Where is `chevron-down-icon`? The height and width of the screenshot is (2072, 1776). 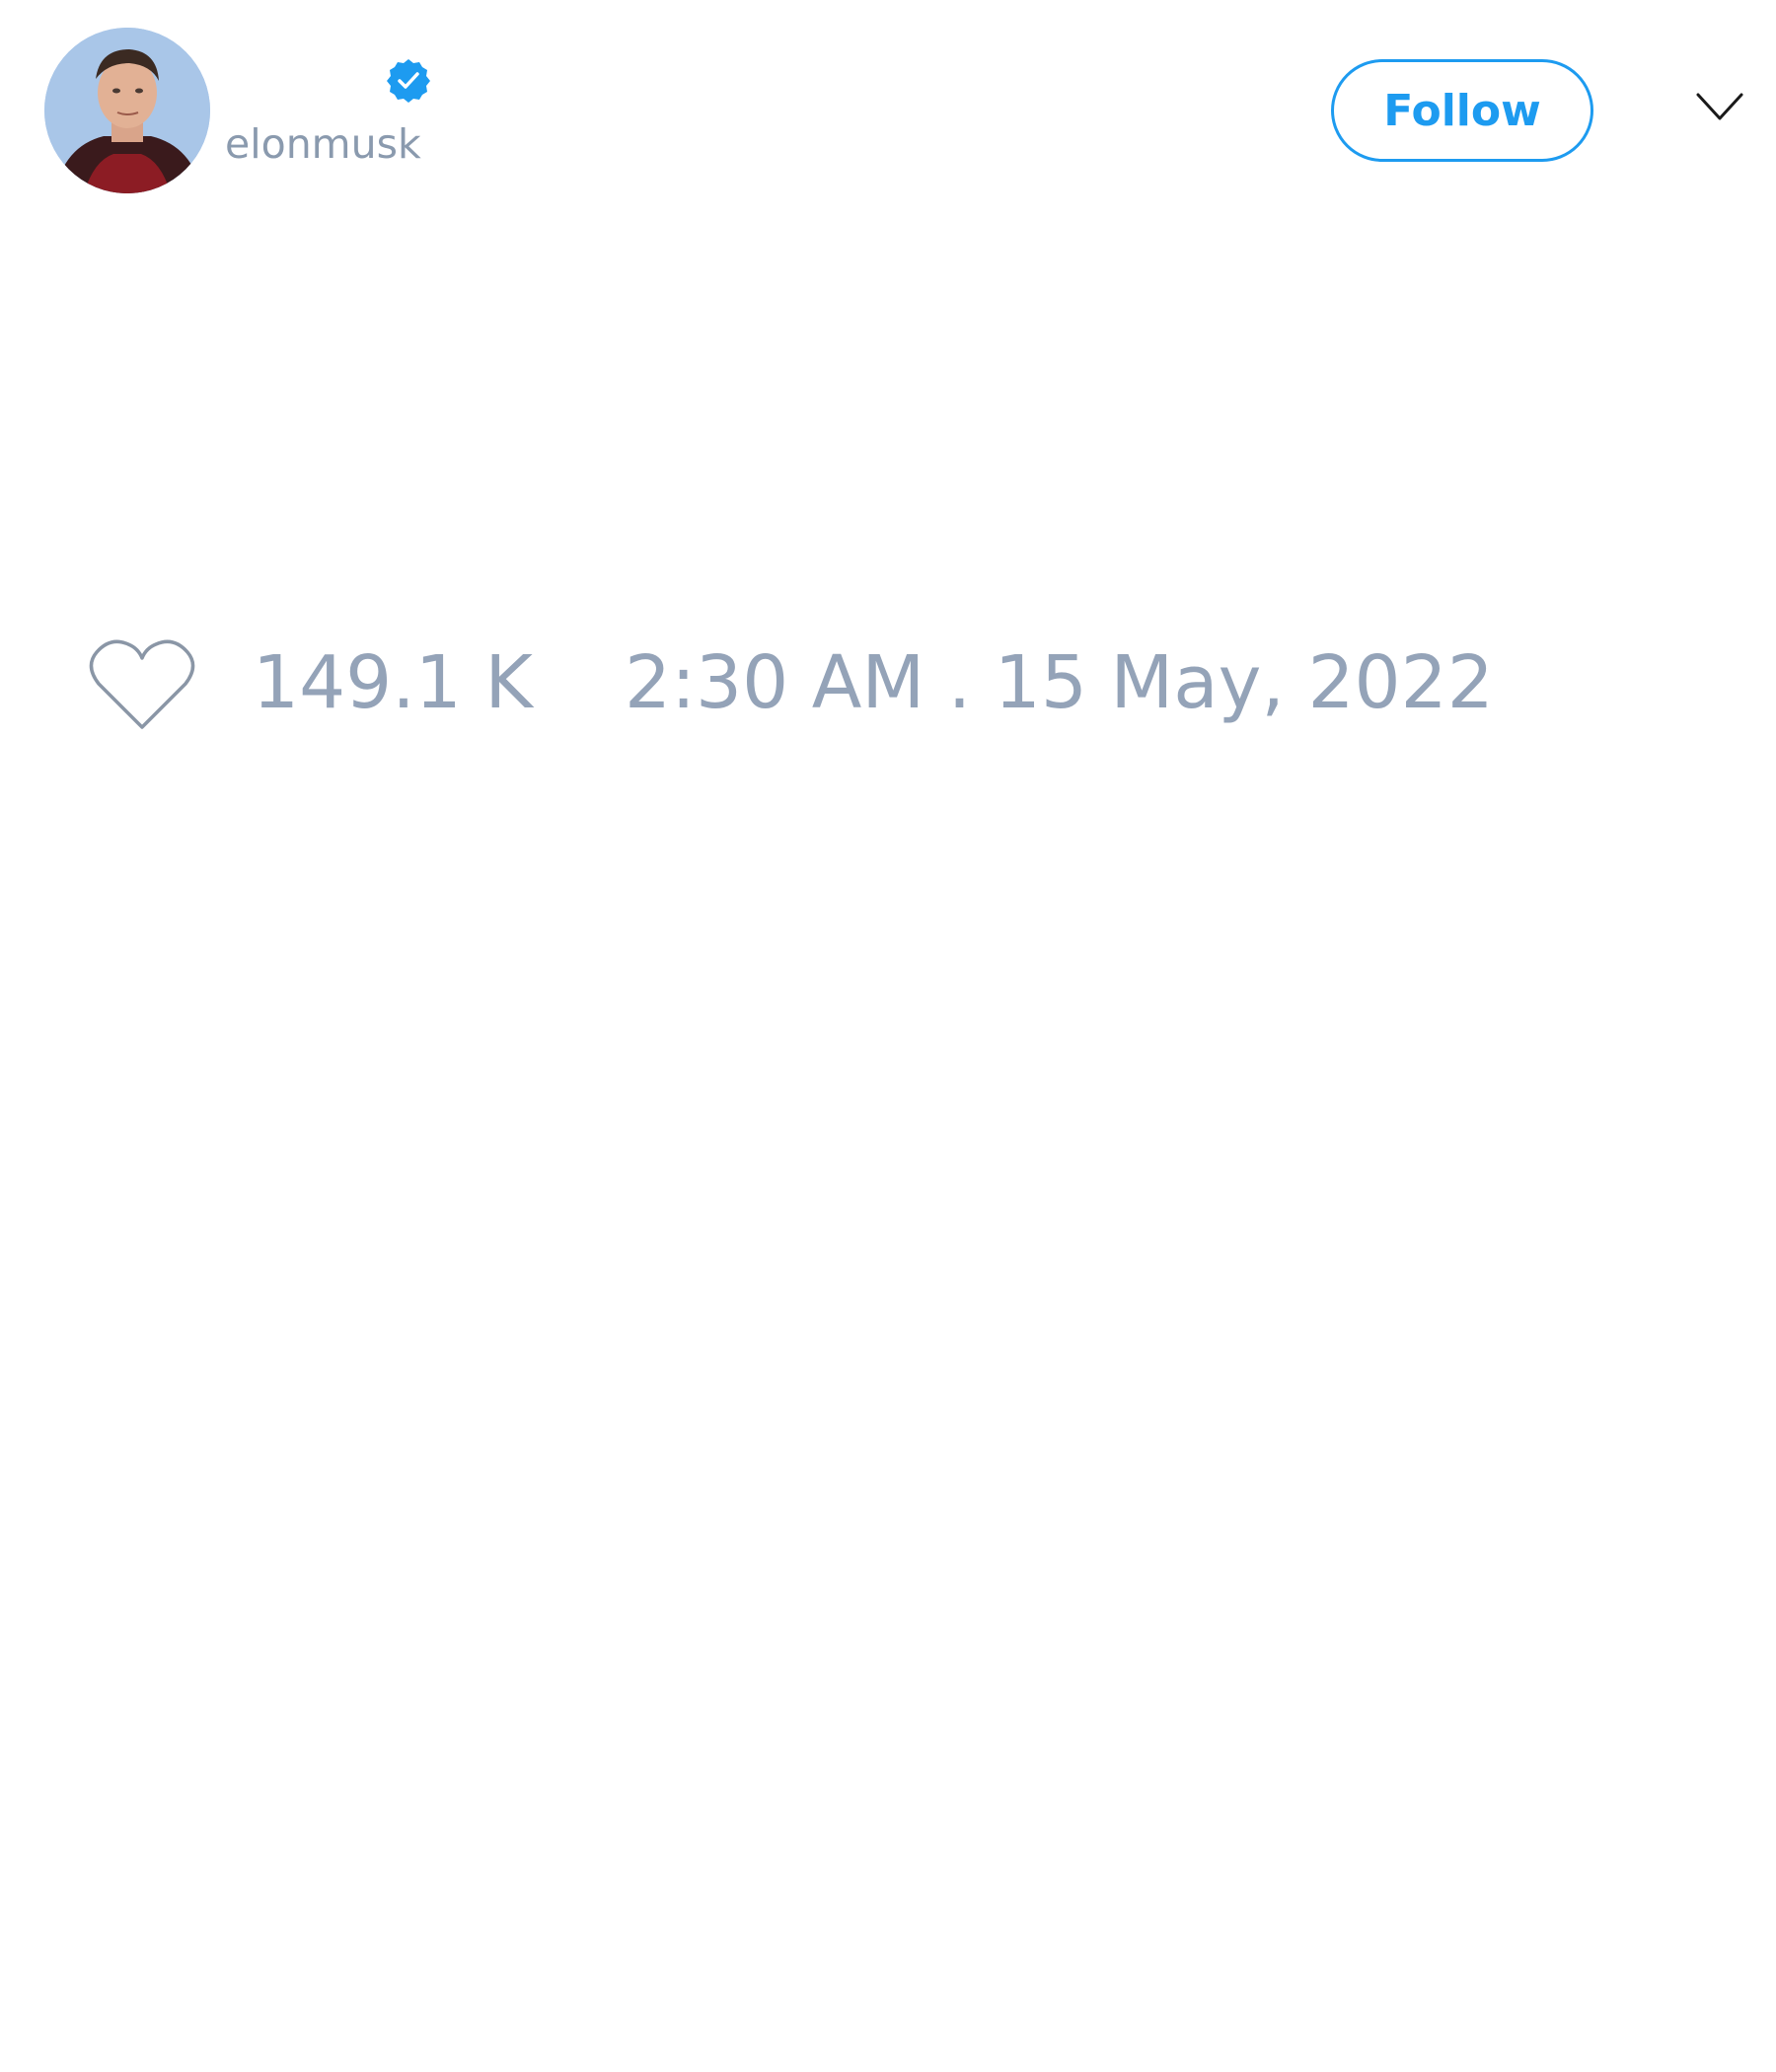 chevron-down-icon is located at coordinates (1720, 108).